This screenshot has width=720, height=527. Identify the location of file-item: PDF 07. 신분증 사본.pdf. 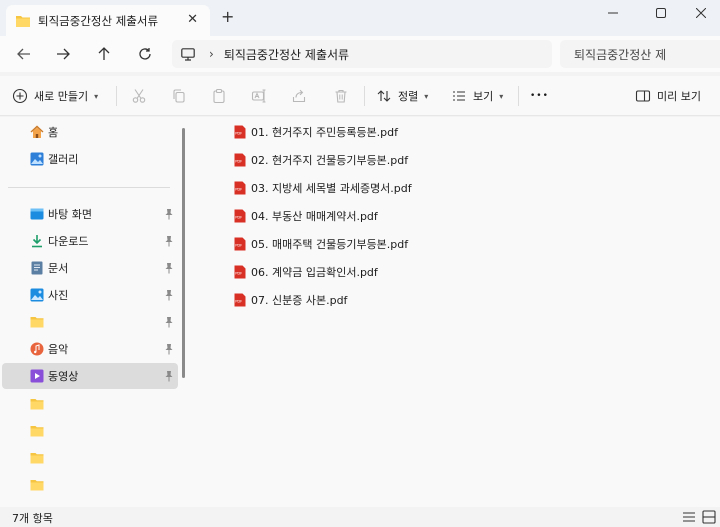
(290, 300).